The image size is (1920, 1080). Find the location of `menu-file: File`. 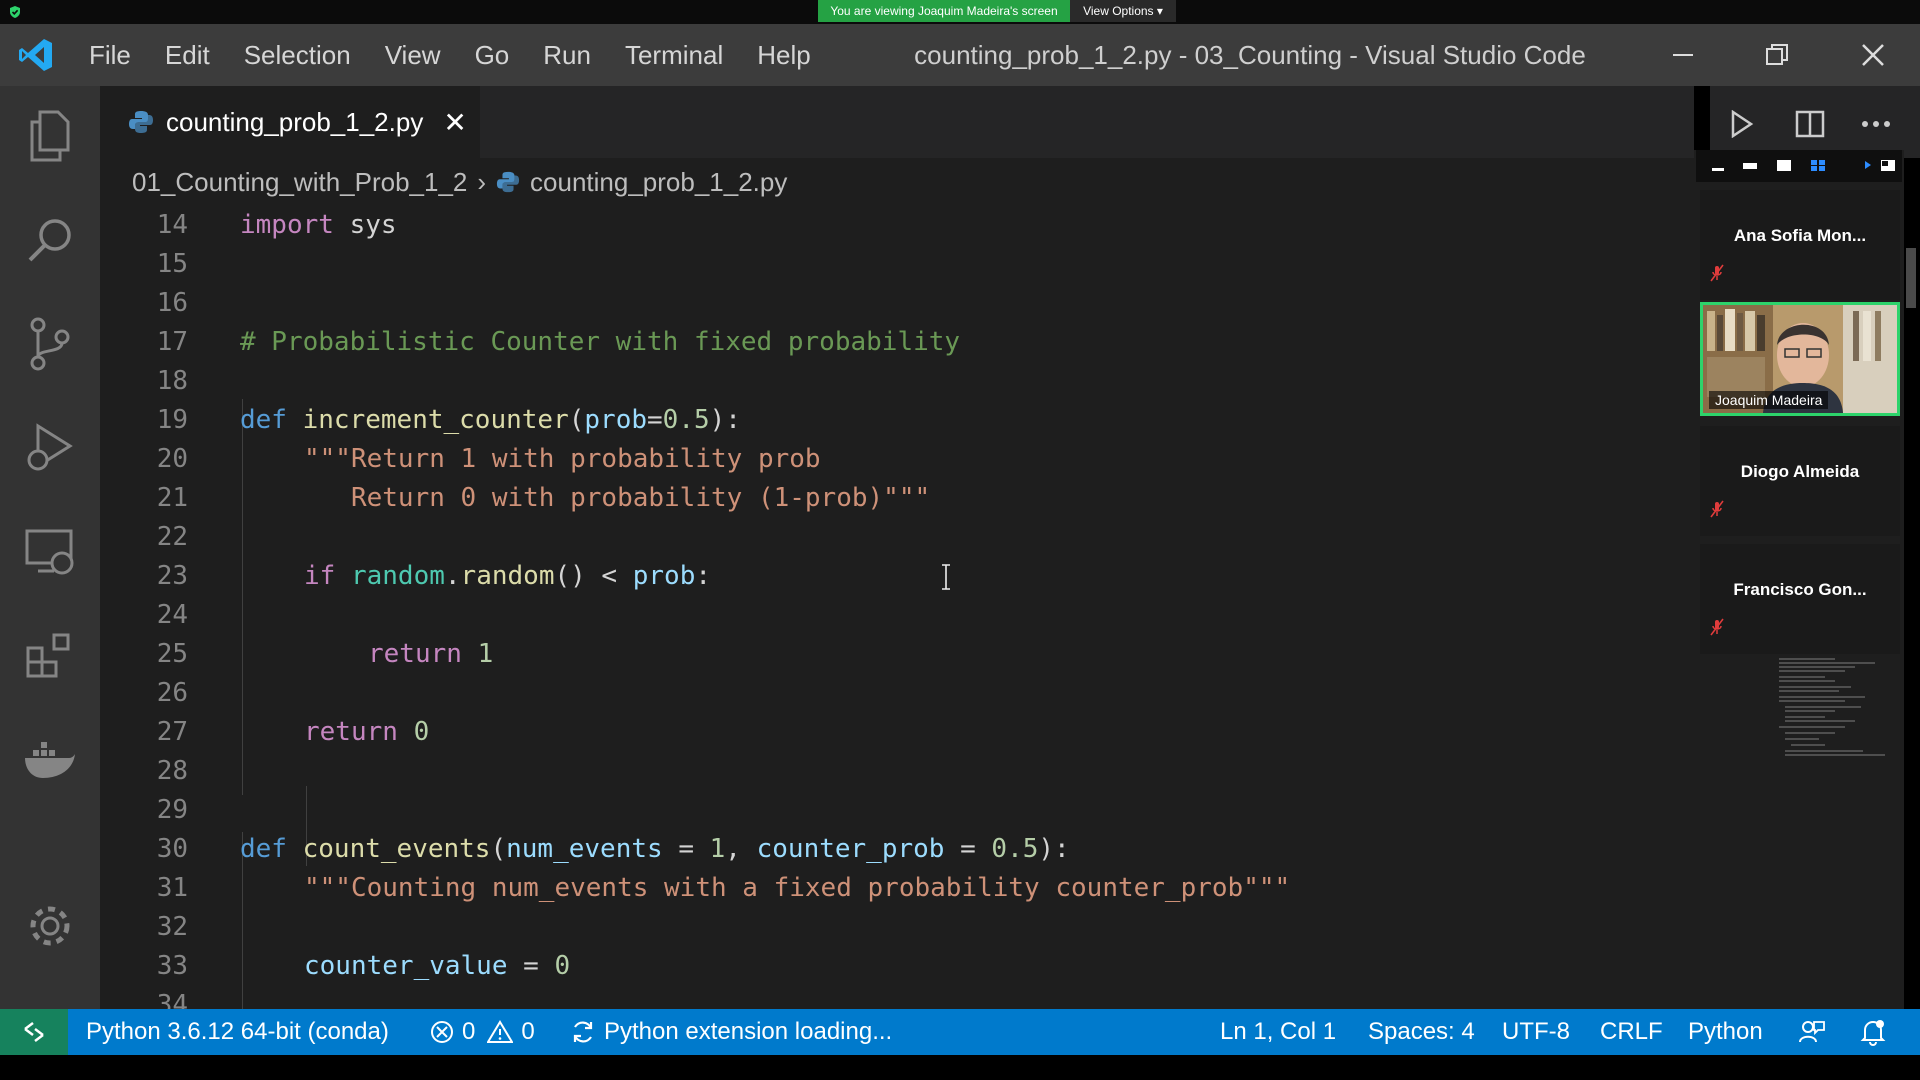

menu-file: File is located at coordinates (110, 55).